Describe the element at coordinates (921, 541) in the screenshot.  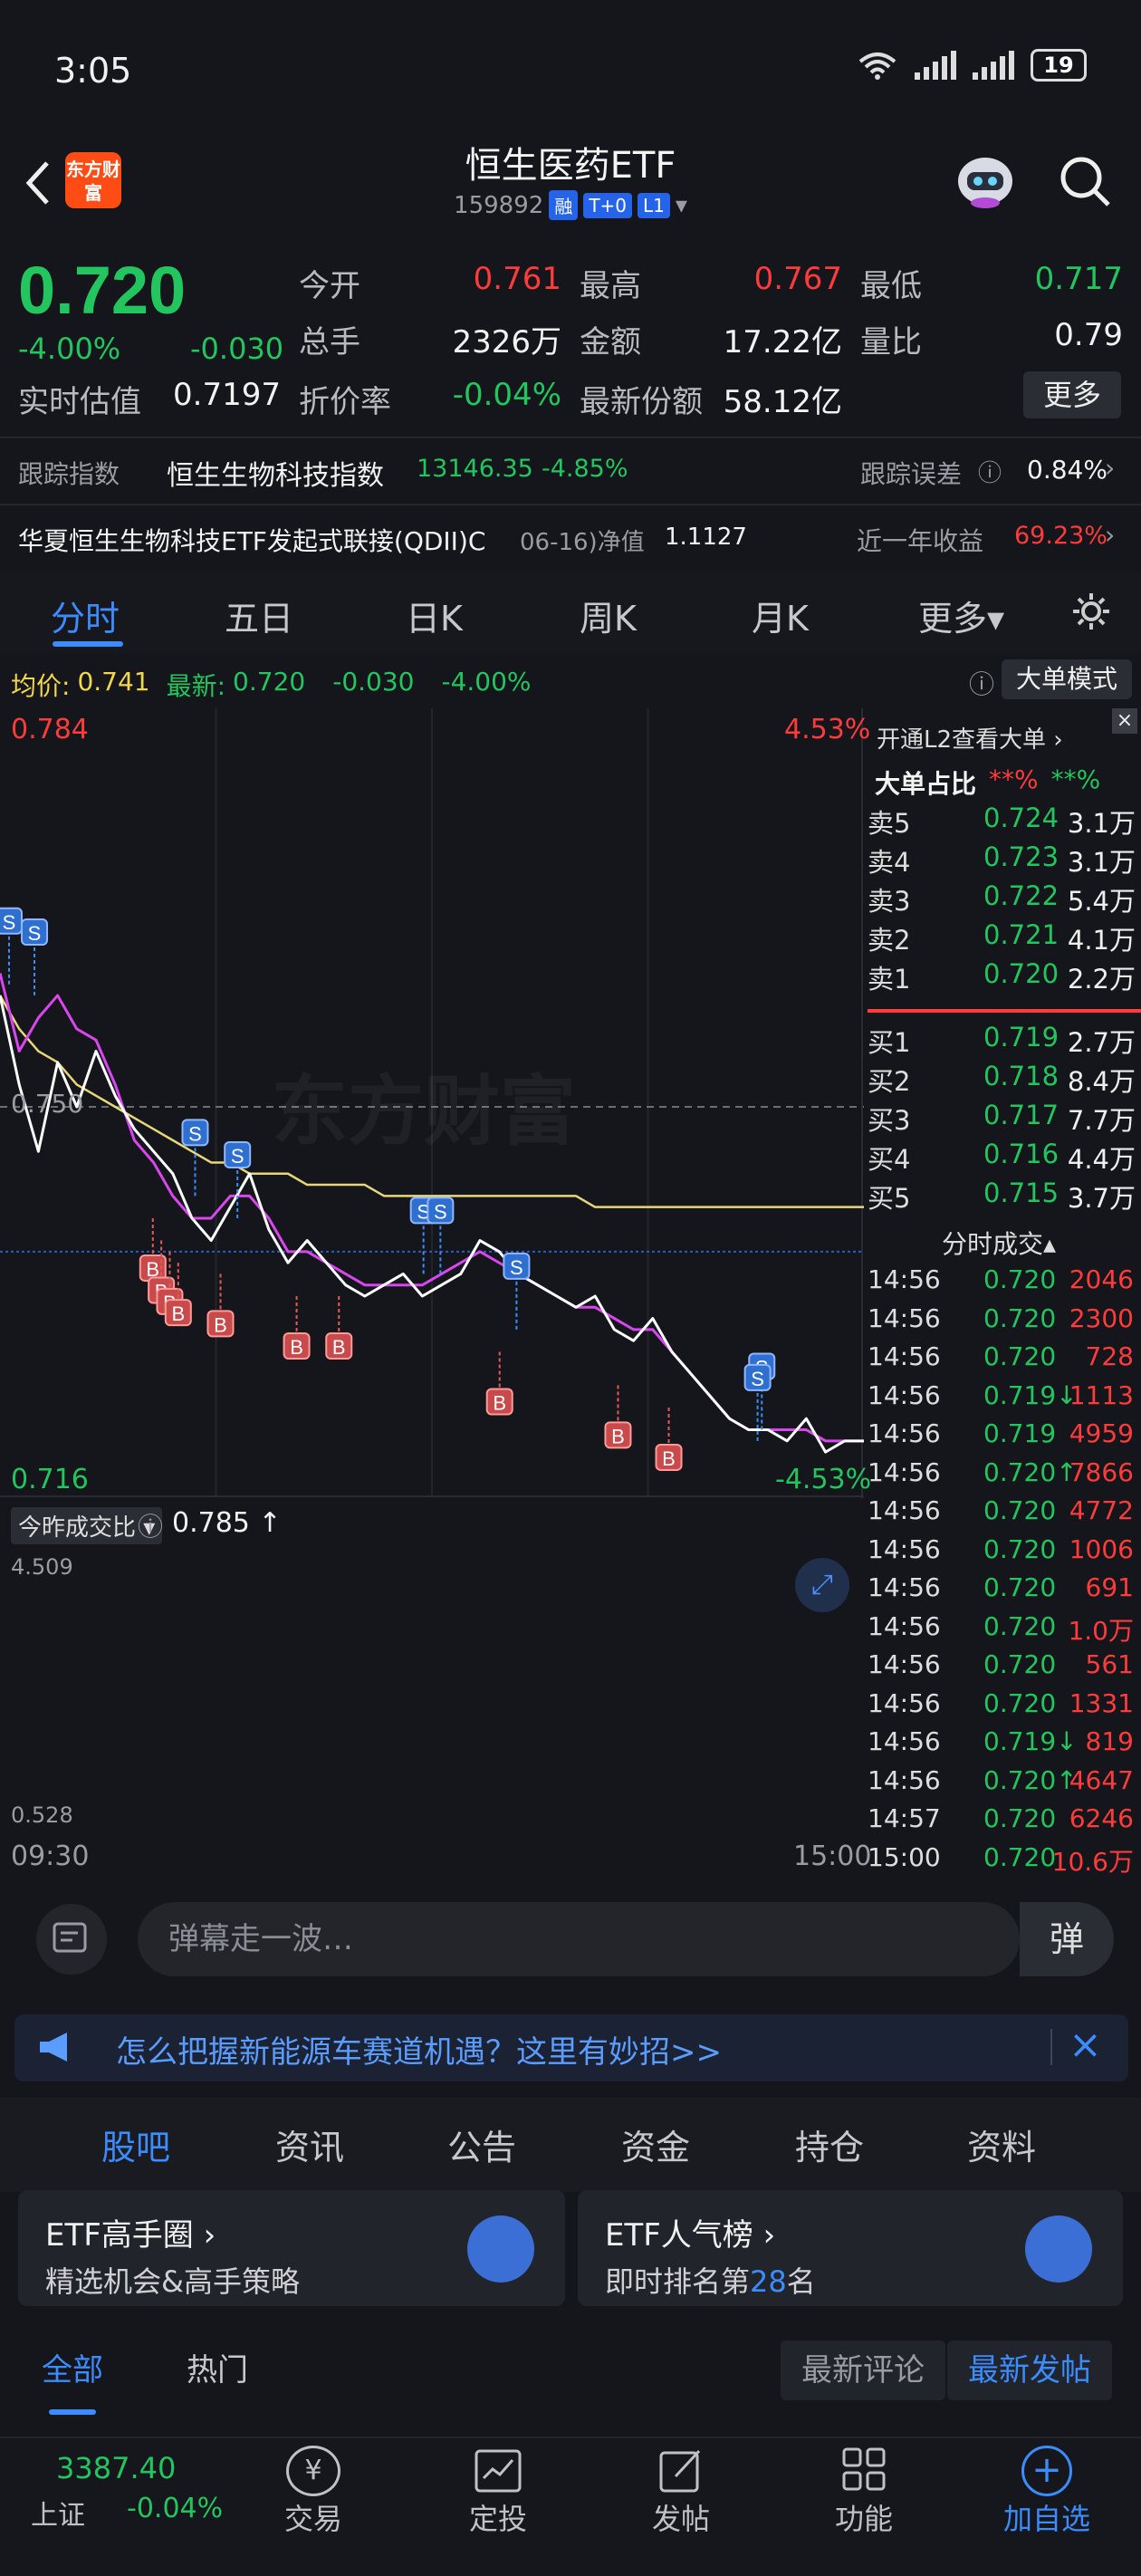
I see `fund-yield-label: 近一年收益` at that location.